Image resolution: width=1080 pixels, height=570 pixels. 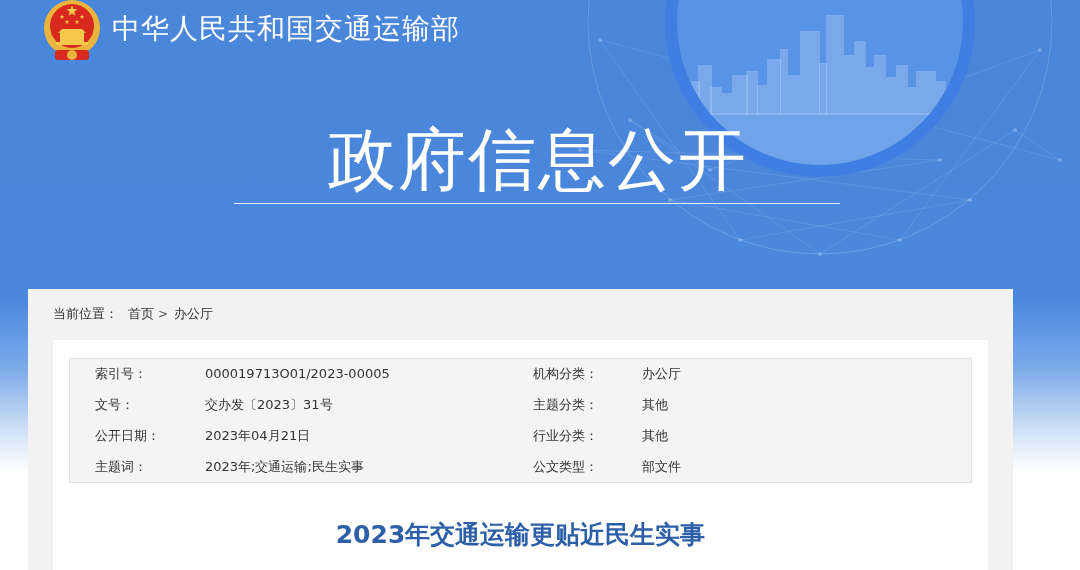 What do you see at coordinates (284, 466) in the screenshot?
I see `info-value: 2023年;交通运输;民生实事` at bounding box center [284, 466].